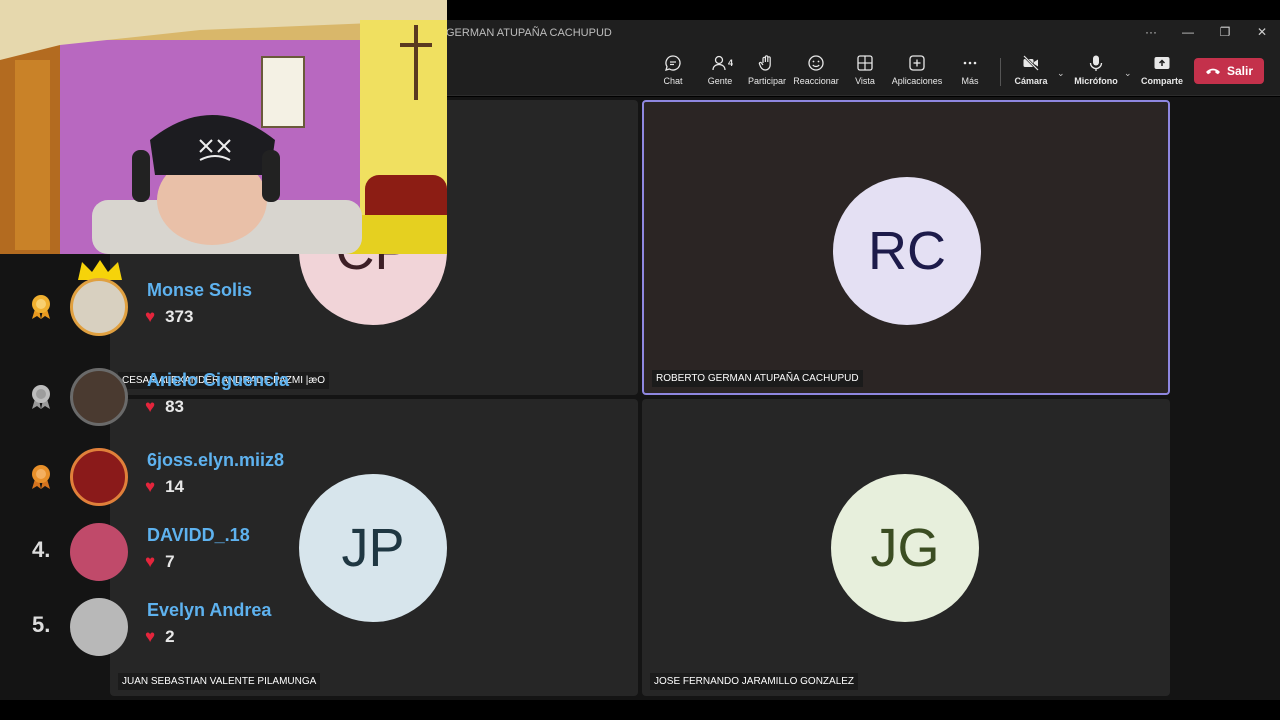  I want to click on participant-name: JOSE FERNANDO JARAMILLO GONZALEZ, so click(754, 681).